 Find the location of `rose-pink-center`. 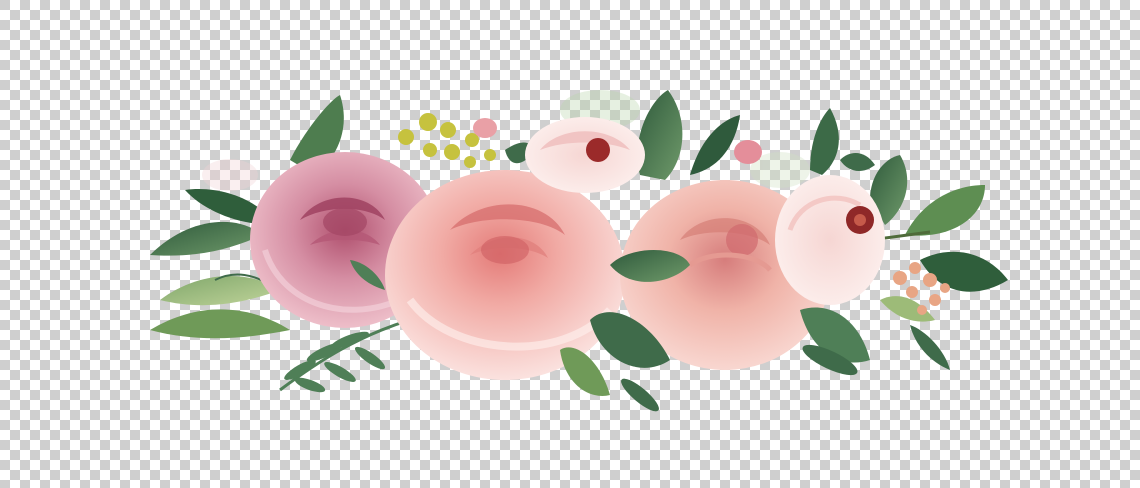

rose-pink-center is located at coordinates (505, 275).